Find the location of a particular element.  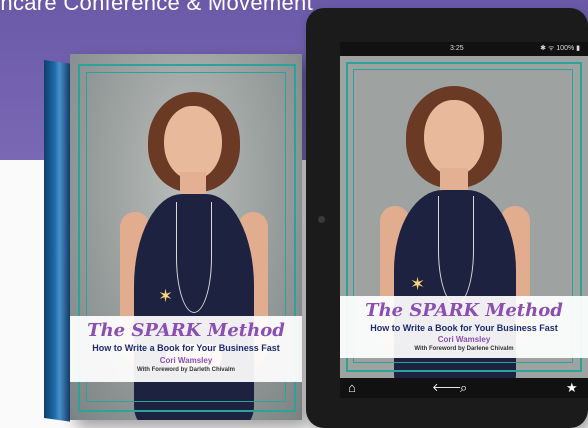

search-icon: ⌕ is located at coordinates (463, 388).